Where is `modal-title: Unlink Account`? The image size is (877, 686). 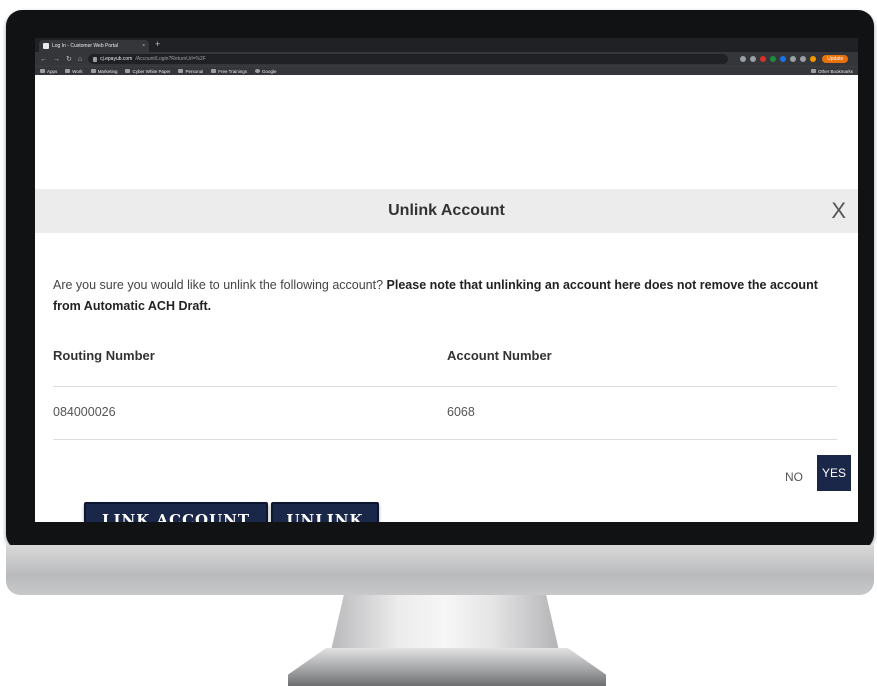 modal-title: Unlink Account is located at coordinates (446, 210).